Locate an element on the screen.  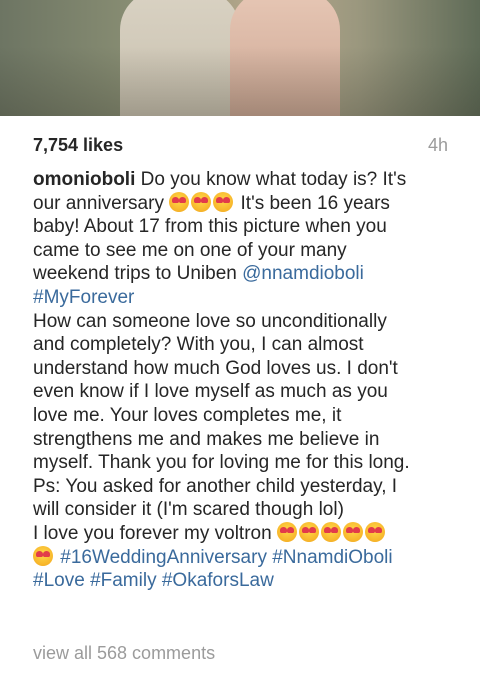
caption-line-17: #16WeddingAnniversary #NnamdiOboli is located at coordinates (245, 557).